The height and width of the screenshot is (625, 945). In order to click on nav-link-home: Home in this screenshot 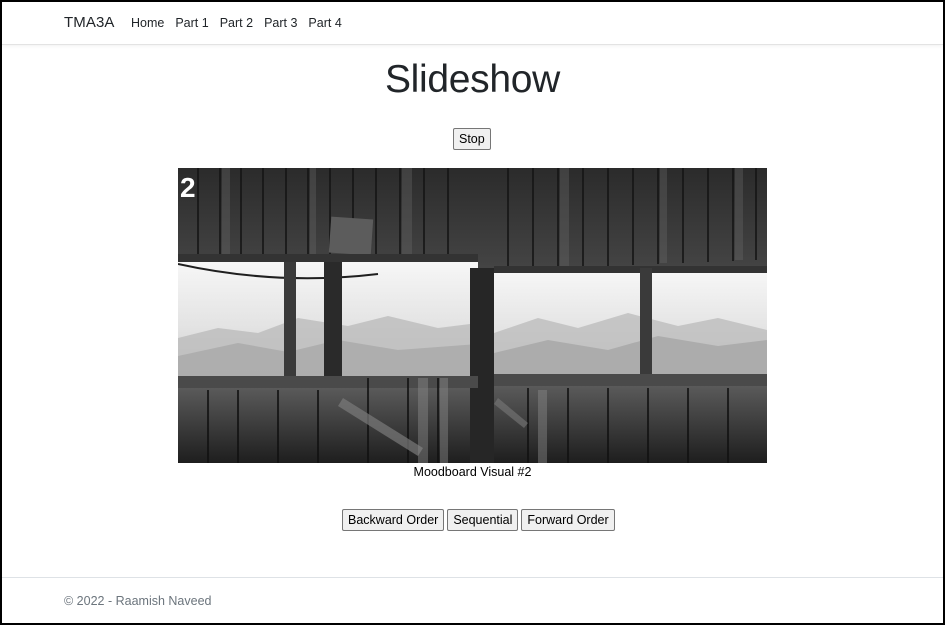, I will do `click(147, 23)`.